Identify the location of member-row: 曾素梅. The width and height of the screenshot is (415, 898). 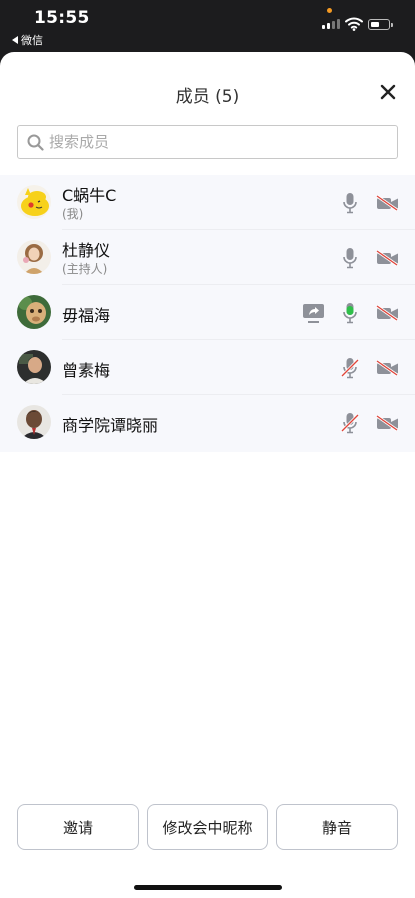
(207, 367).